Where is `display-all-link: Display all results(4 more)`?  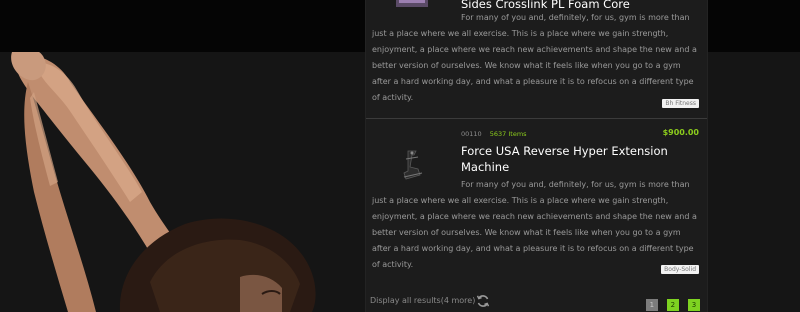 display-all-link: Display all results(4 more) is located at coordinates (422, 300).